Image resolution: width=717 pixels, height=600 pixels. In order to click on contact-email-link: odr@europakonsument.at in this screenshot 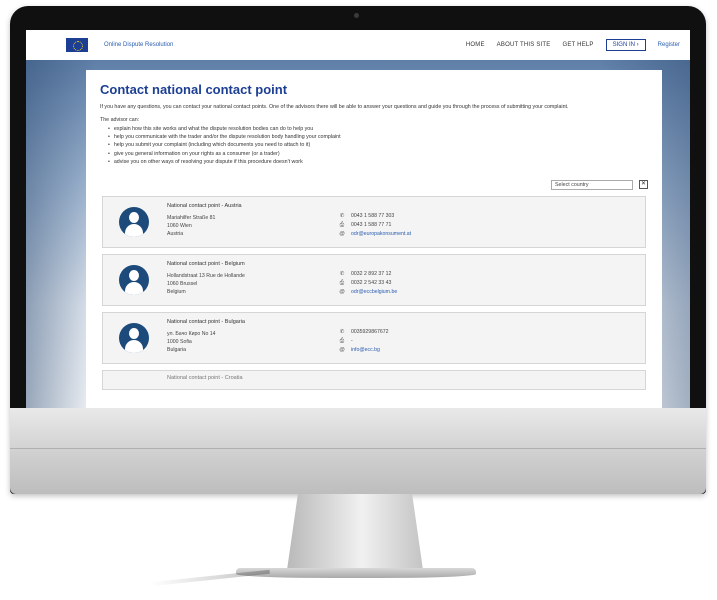, I will do `click(381, 234)`.